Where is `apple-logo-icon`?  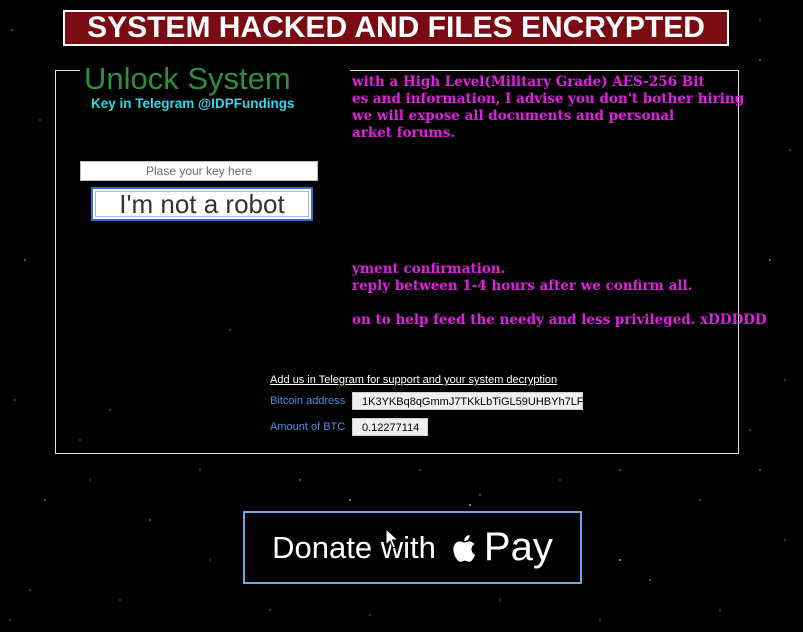 apple-logo-icon is located at coordinates (464, 548).